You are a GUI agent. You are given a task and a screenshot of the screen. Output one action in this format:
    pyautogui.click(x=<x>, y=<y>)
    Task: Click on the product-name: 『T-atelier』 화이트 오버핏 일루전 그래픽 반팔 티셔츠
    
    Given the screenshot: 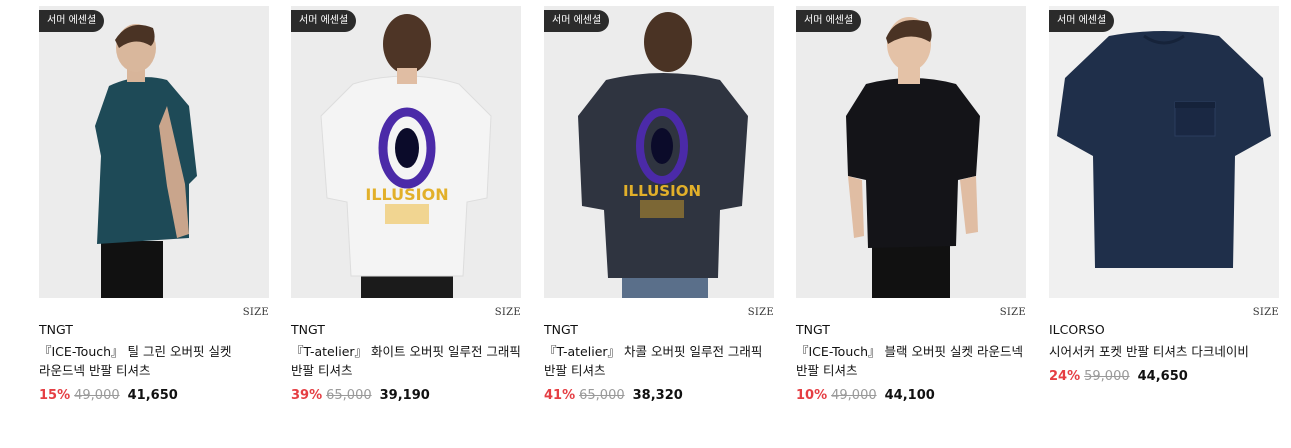 What is the action you would take?
    pyautogui.click(x=406, y=361)
    